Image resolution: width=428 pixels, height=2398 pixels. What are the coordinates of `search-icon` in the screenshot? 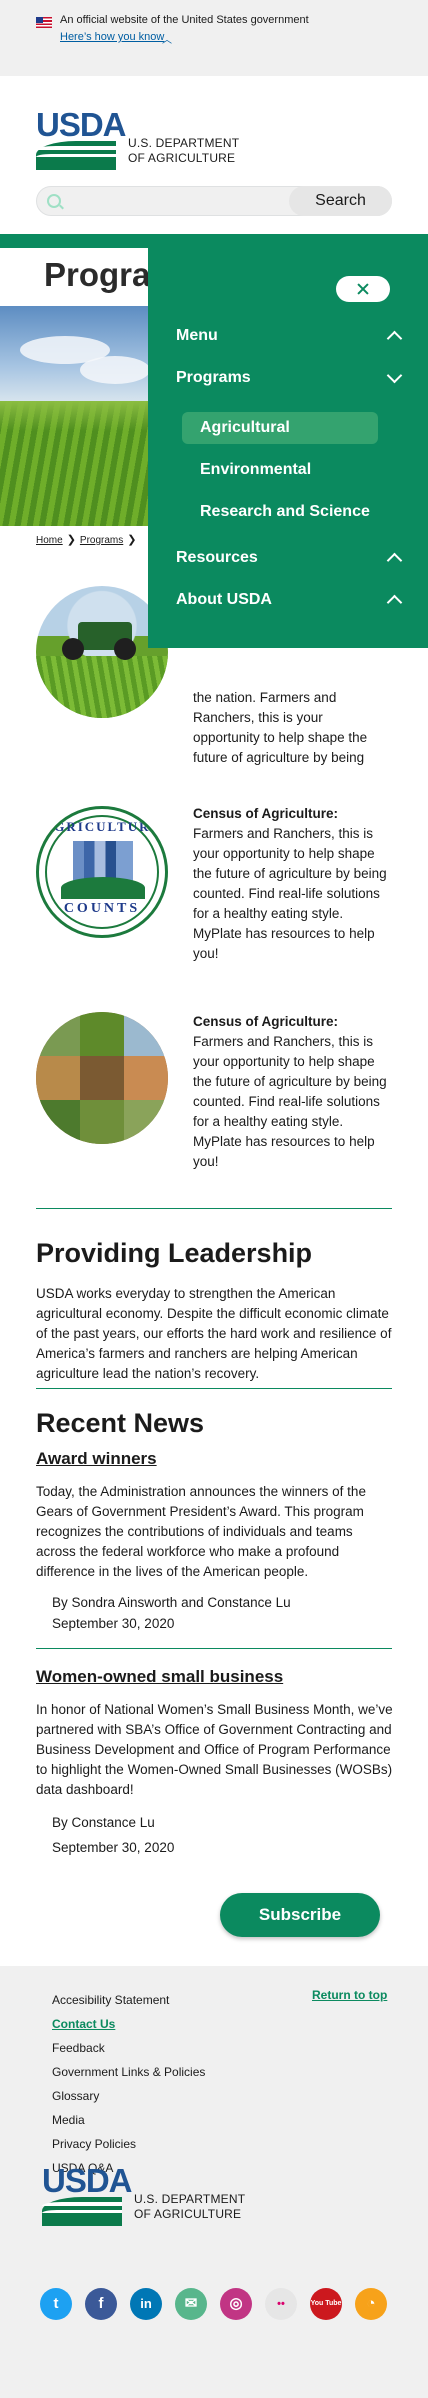 It's located at (54, 201).